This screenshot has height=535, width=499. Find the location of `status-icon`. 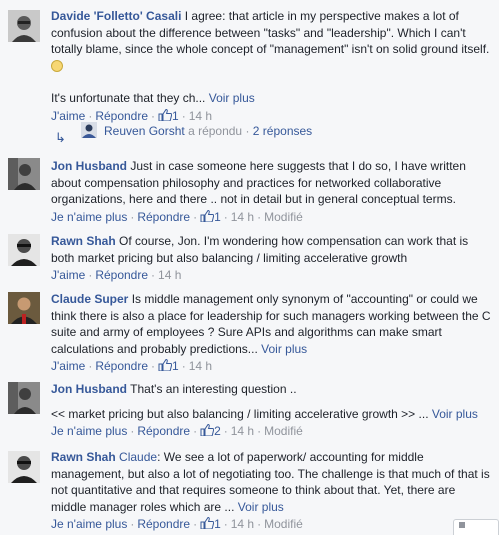

status-icon is located at coordinates (462, 525).